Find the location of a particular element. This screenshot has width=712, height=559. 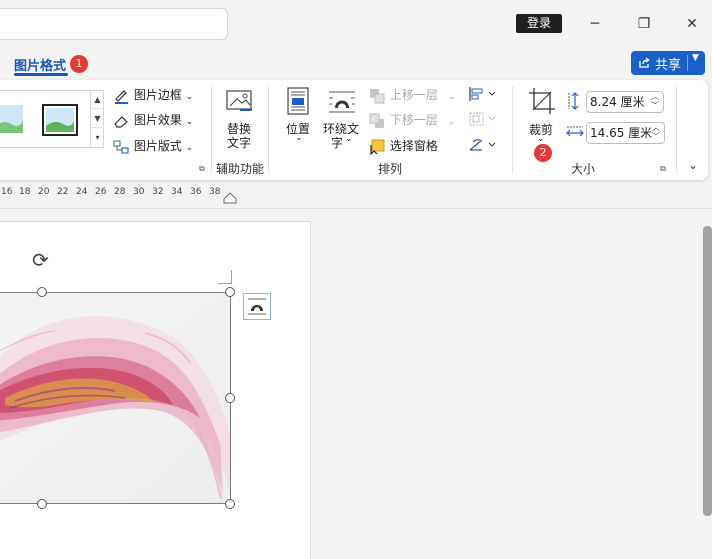

bring-forward-label: 上移一层 is located at coordinates (413, 95).